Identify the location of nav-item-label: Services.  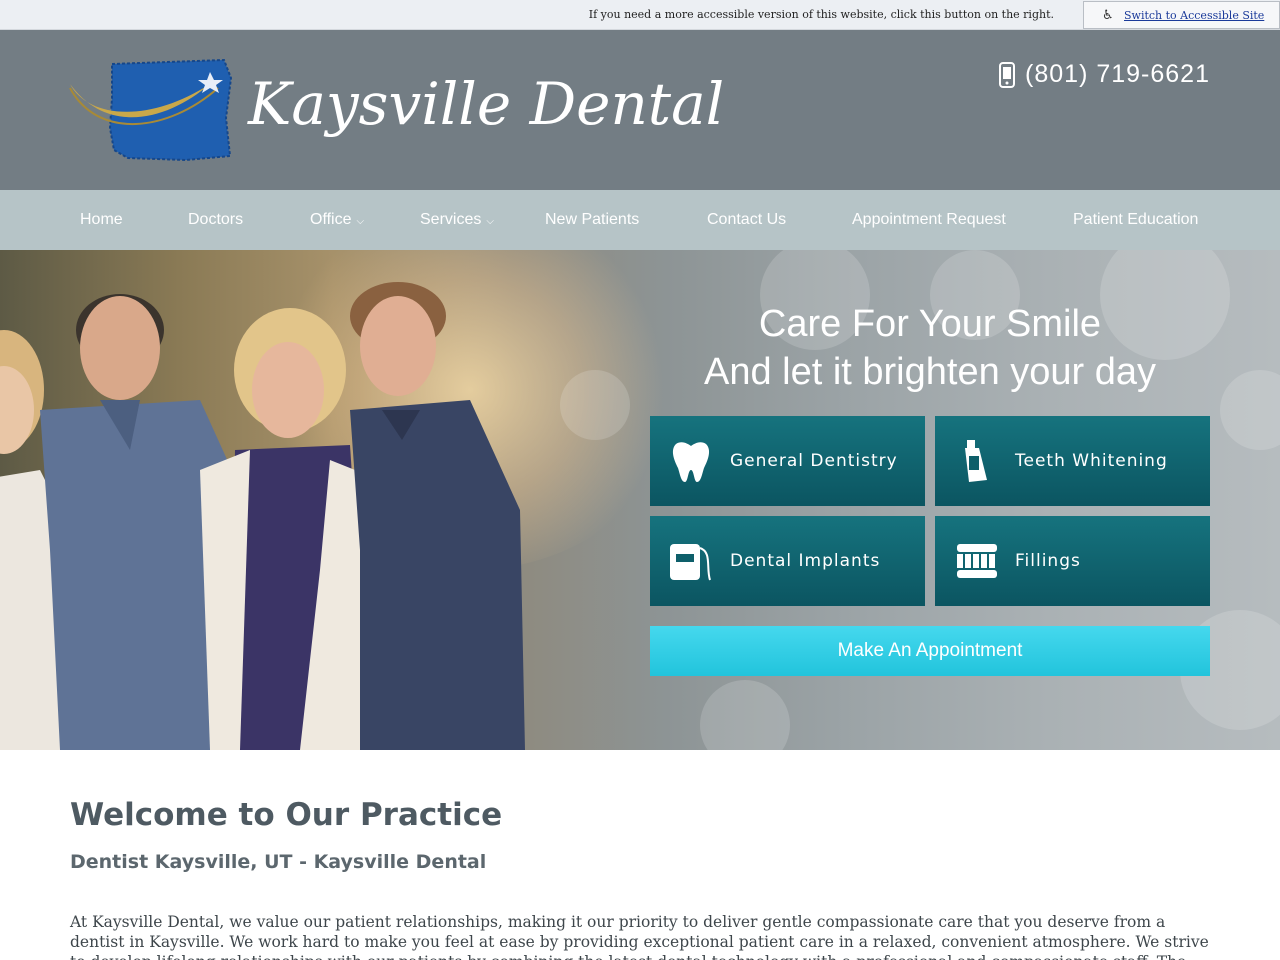
(451, 219).